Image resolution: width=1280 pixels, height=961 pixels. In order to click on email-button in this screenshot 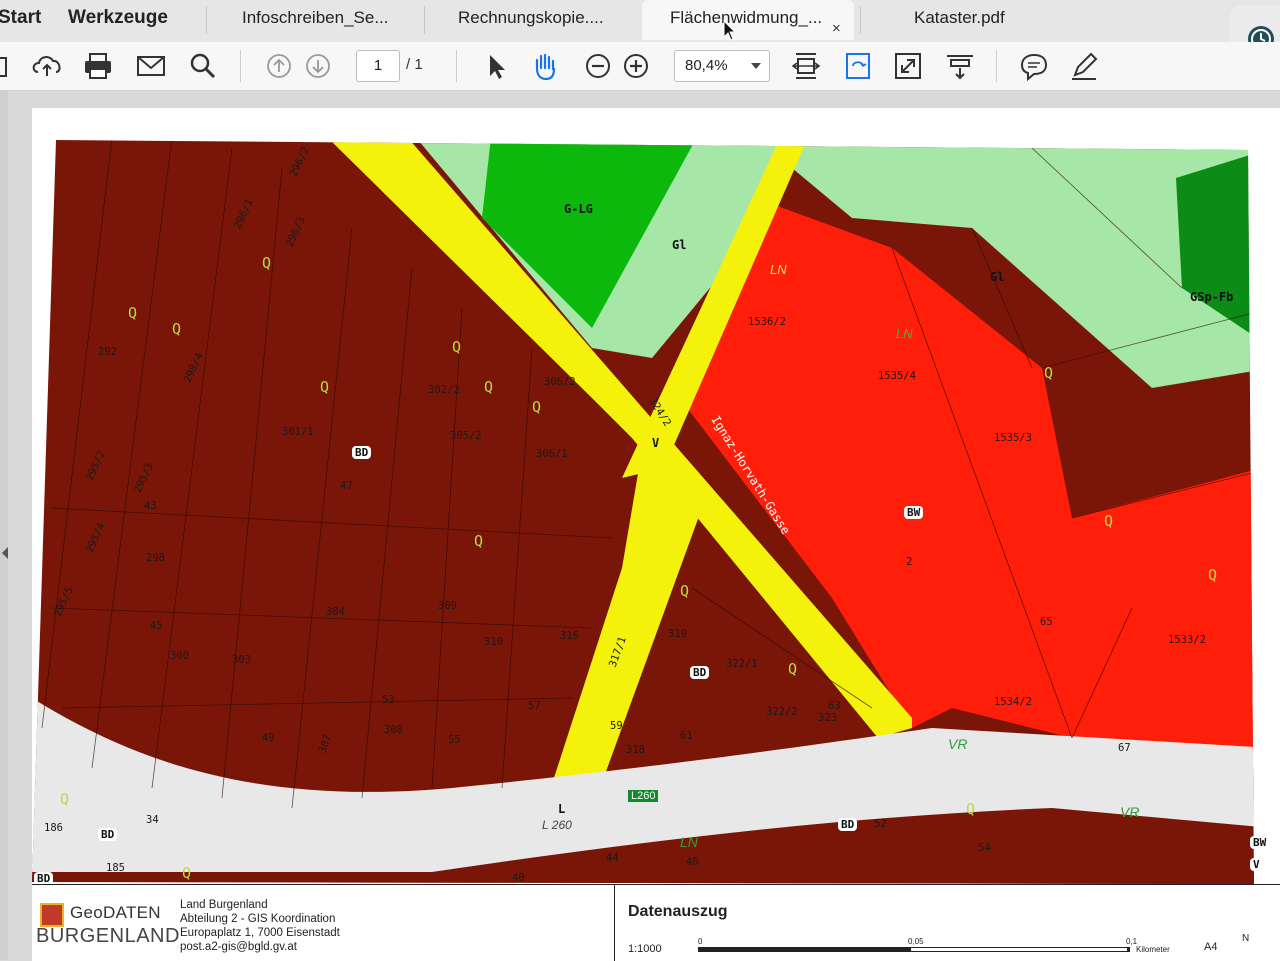, I will do `click(151, 66)`.